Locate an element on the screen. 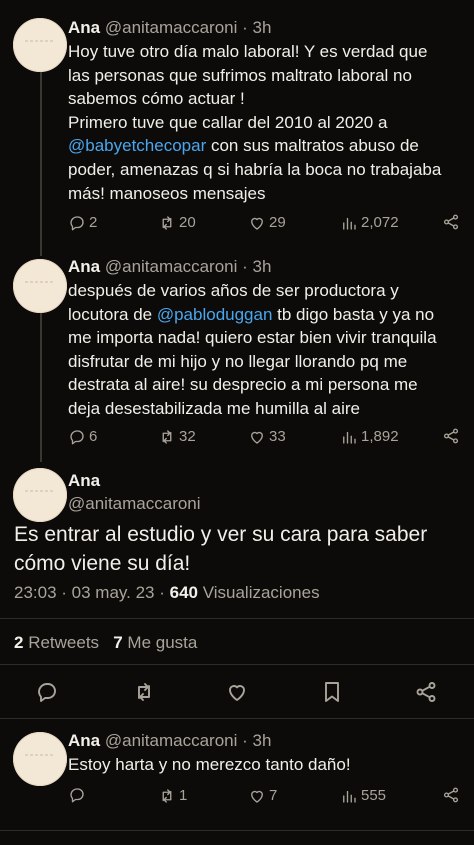 The image size is (474, 845). main-tweet-actions is located at coordinates (237, 693).